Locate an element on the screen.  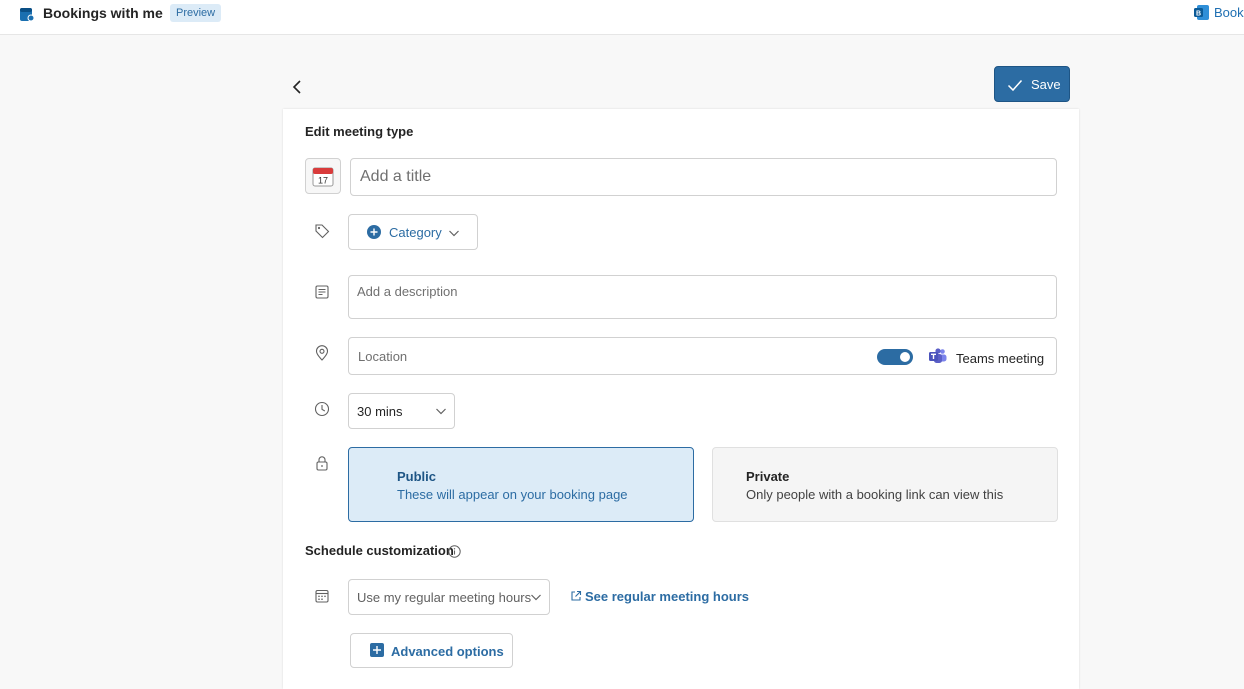
back-button is located at coordinates (298, 87).